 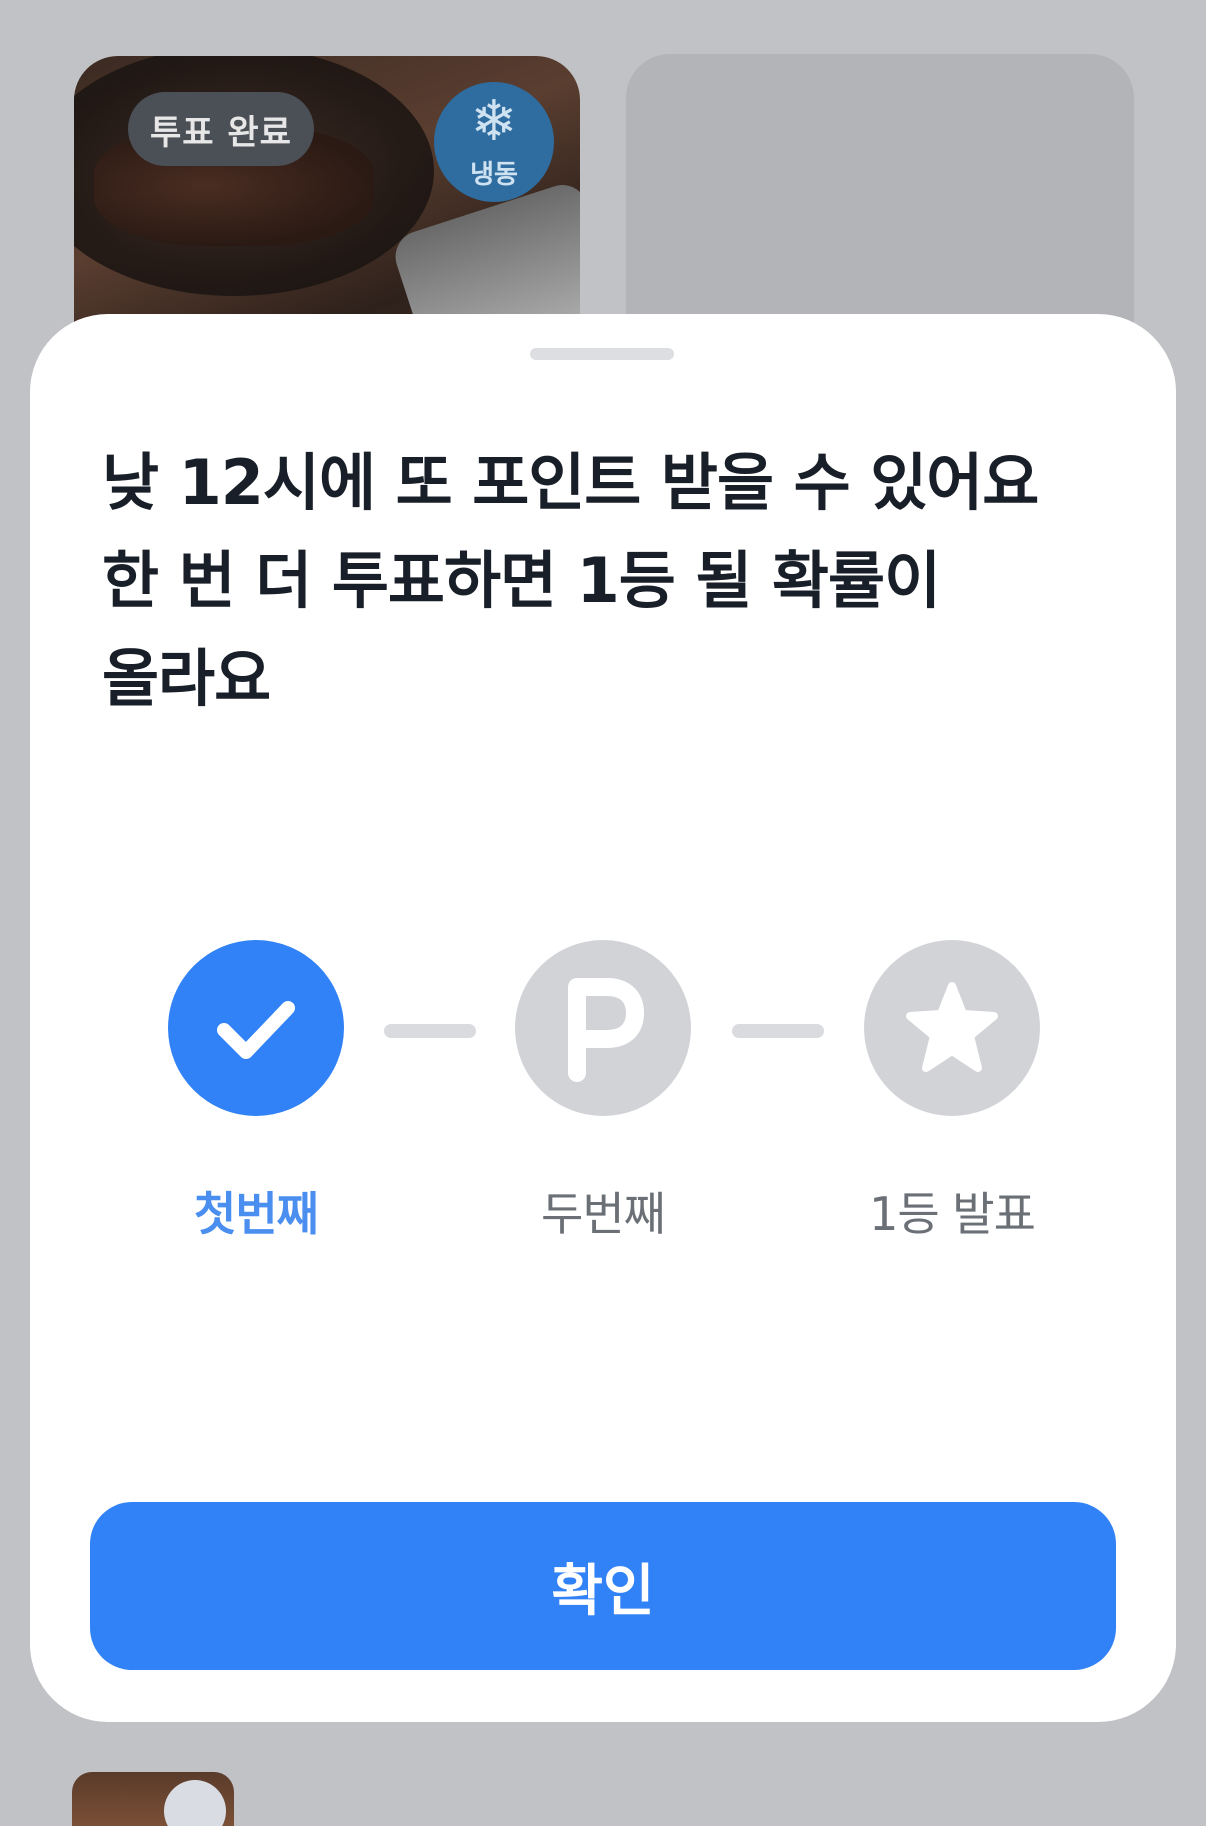 I want to click on step-first-label: 첫번째, so click(x=256, y=1214).